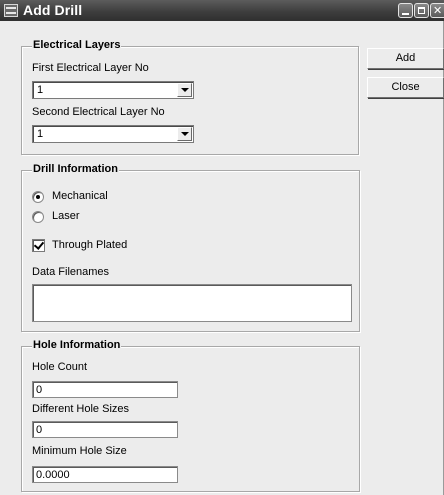  I want to click on close-button: Close, so click(405, 87).